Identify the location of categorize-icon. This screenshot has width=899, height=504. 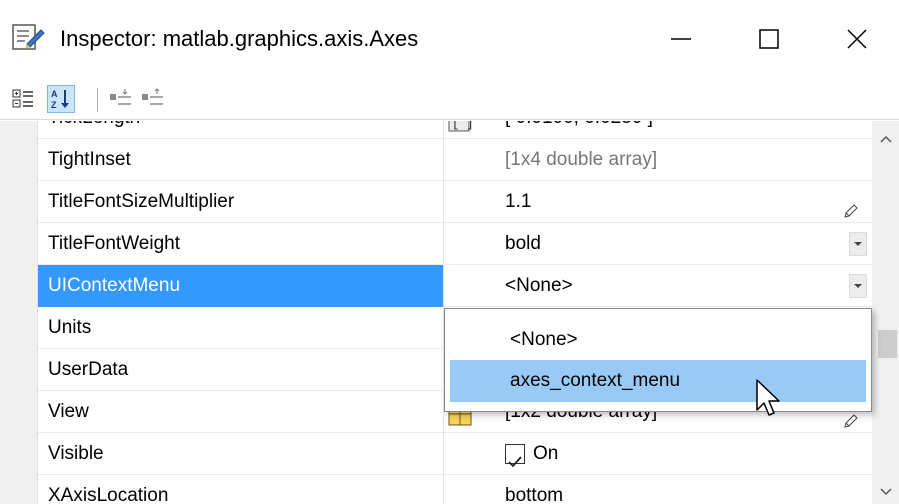
(22, 98).